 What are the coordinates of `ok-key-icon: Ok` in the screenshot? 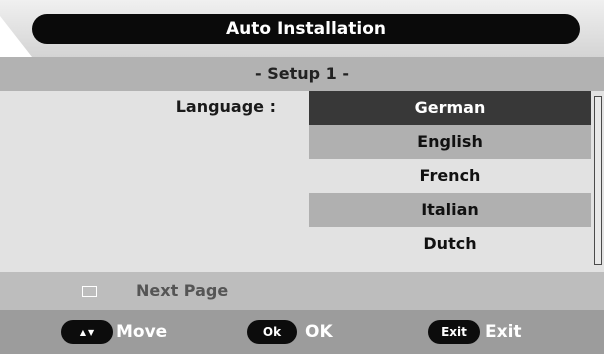 It's located at (272, 332).